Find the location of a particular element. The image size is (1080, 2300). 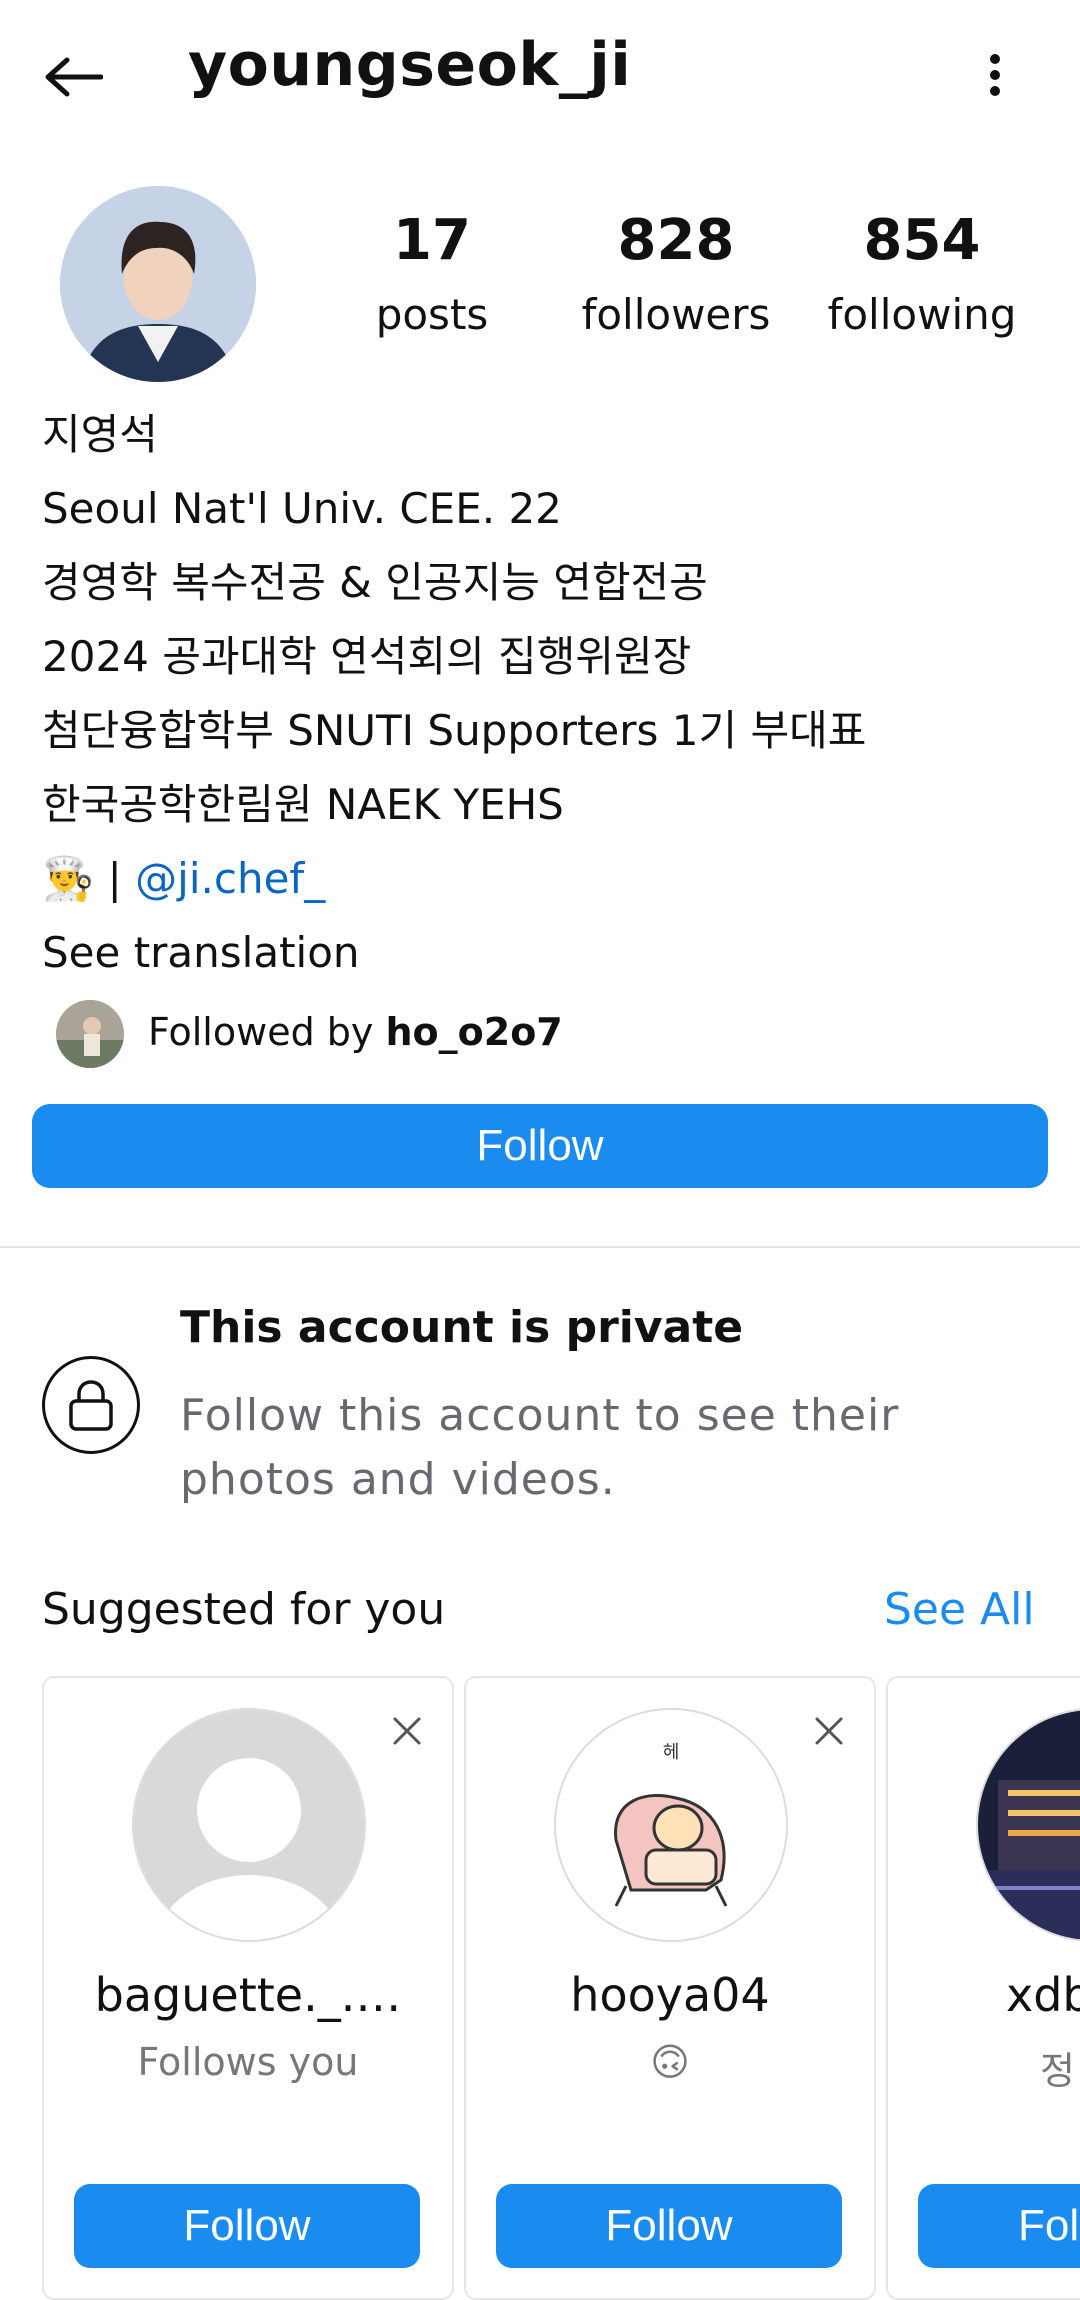

mutual-follower-photo is located at coordinates (90, 1034).